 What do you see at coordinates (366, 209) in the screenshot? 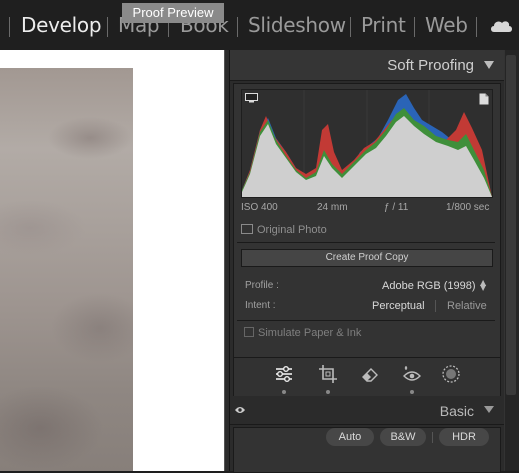
I see `exif-info: ISO 400 24 mm ƒ / 11 1/800 sec` at bounding box center [366, 209].